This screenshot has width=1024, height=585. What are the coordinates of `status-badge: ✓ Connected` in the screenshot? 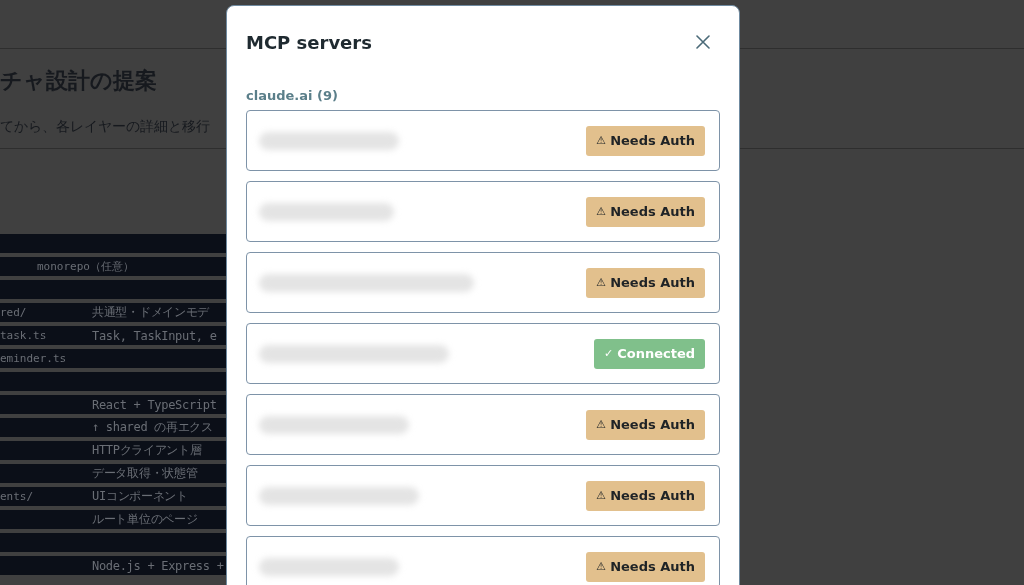 It's located at (649, 353).